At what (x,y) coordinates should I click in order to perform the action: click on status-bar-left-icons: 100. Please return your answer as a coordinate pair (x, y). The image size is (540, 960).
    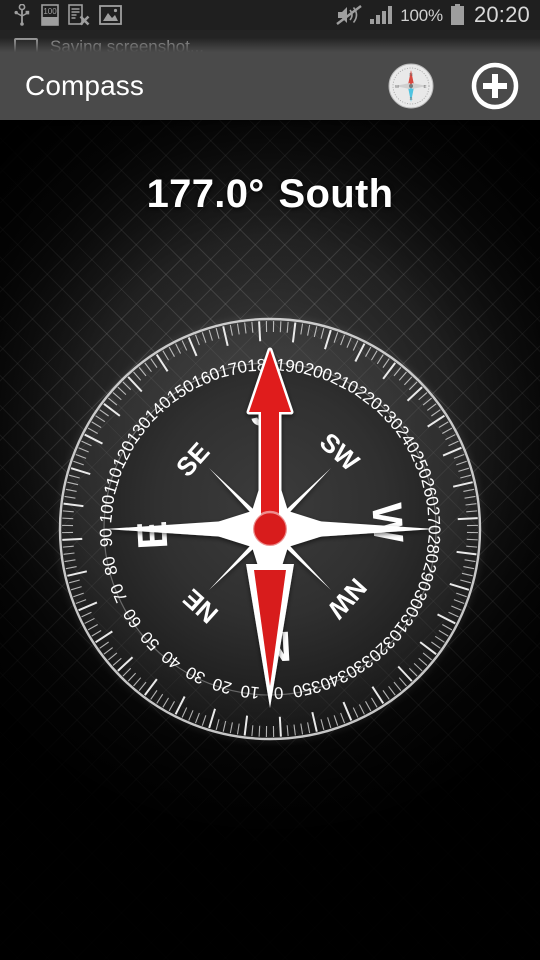
    Looking at the image, I should click on (168, 15).